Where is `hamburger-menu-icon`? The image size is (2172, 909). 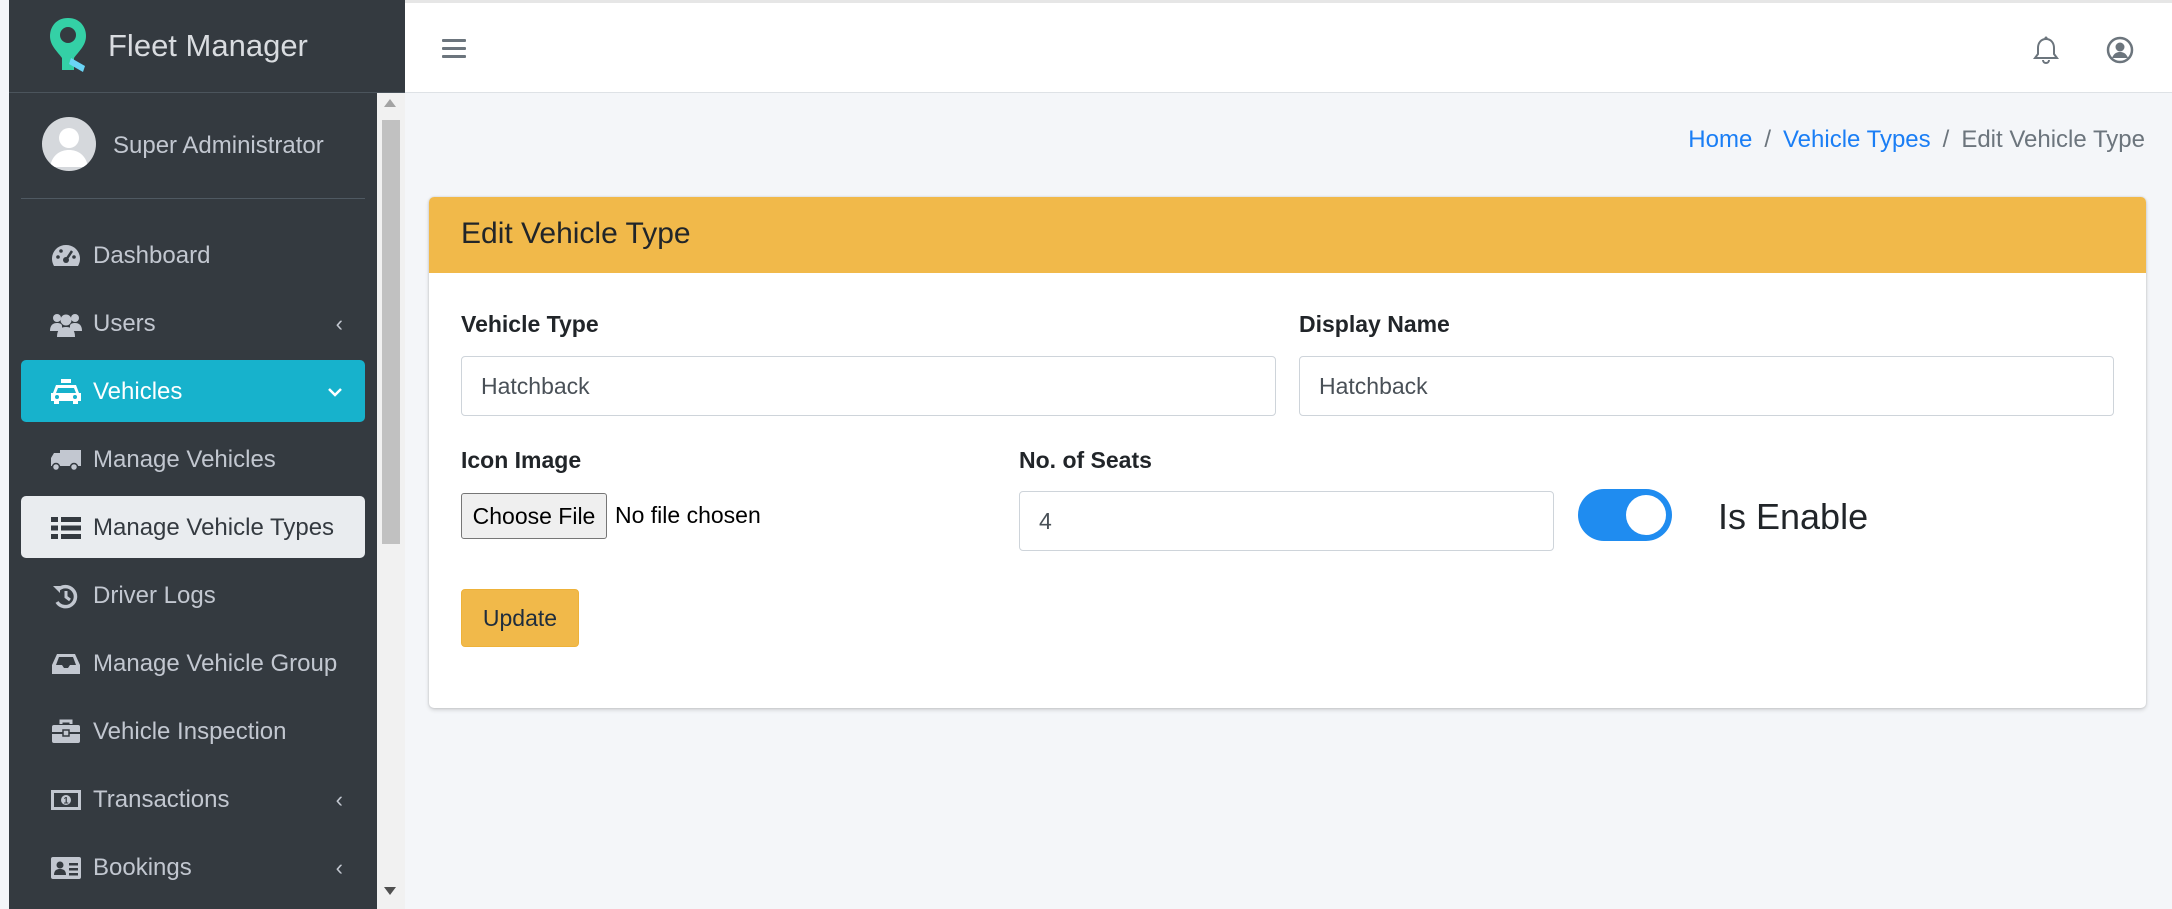 hamburger-menu-icon is located at coordinates (454, 49).